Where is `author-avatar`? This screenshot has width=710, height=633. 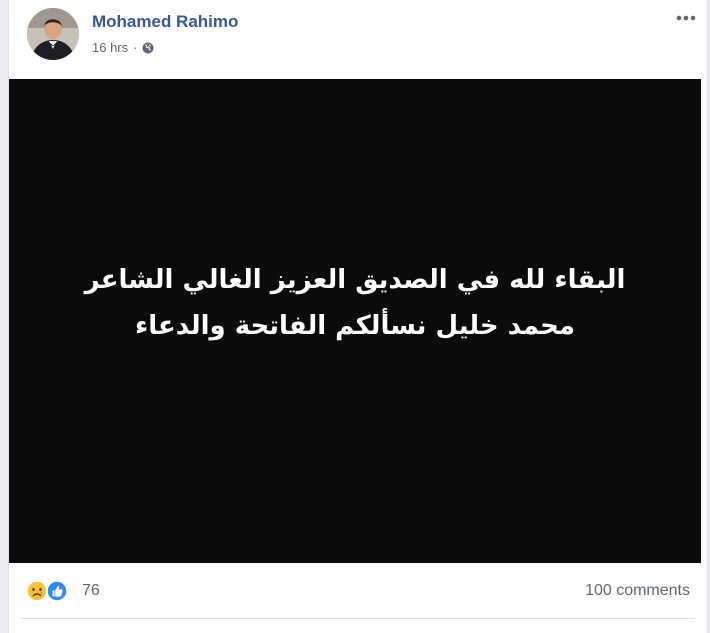 author-avatar is located at coordinates (53, 34).